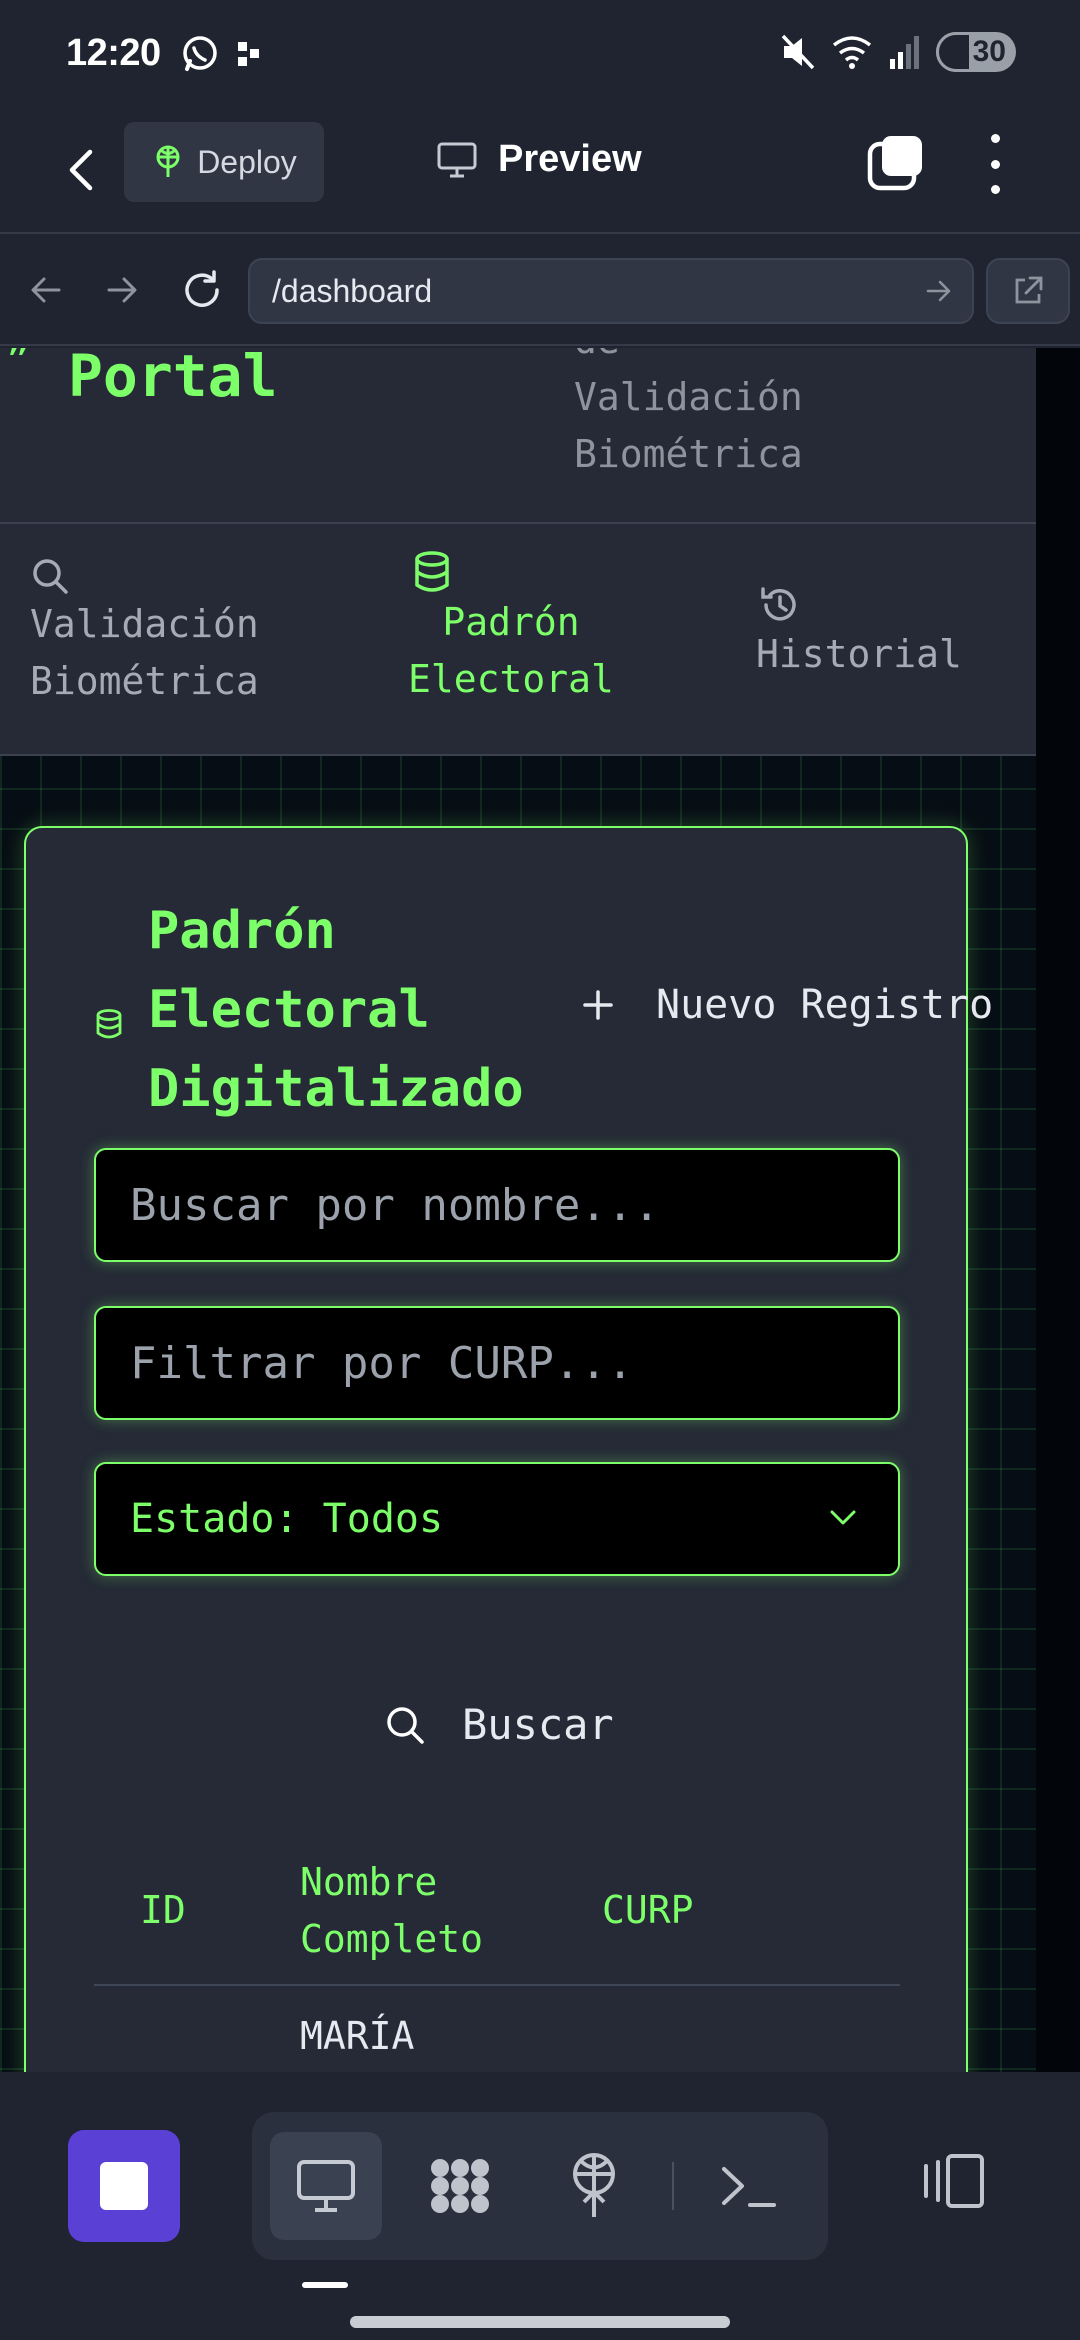  Describe the element at coordinates (325, 2285) in the screenshot. I see `active-tab-indicator` at that location.